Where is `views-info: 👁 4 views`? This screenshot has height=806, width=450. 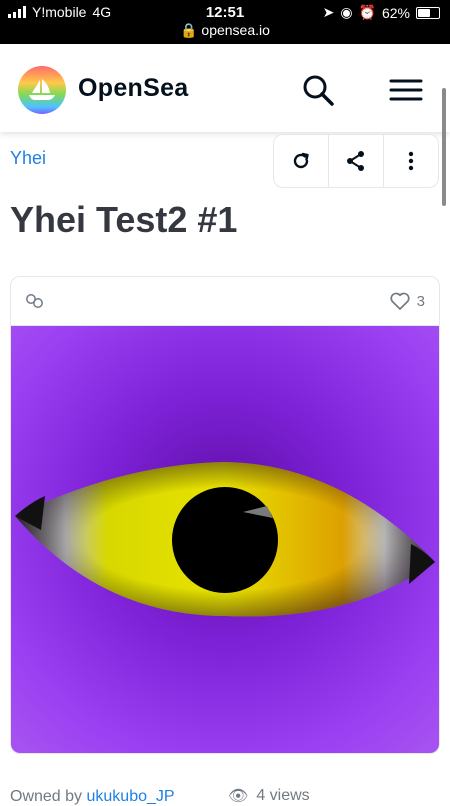 views-info: 👁 4 views is located at coordinates (269, 796).